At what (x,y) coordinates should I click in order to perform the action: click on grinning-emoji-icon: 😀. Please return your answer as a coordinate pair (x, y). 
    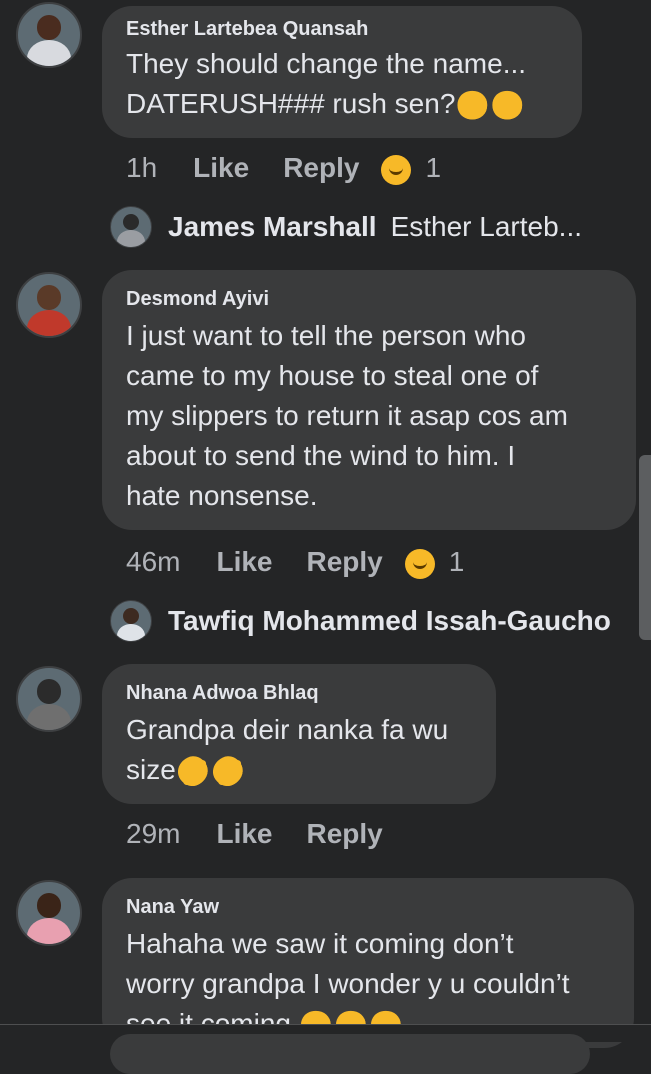
    Looking at the image, I should click on (508, 105).